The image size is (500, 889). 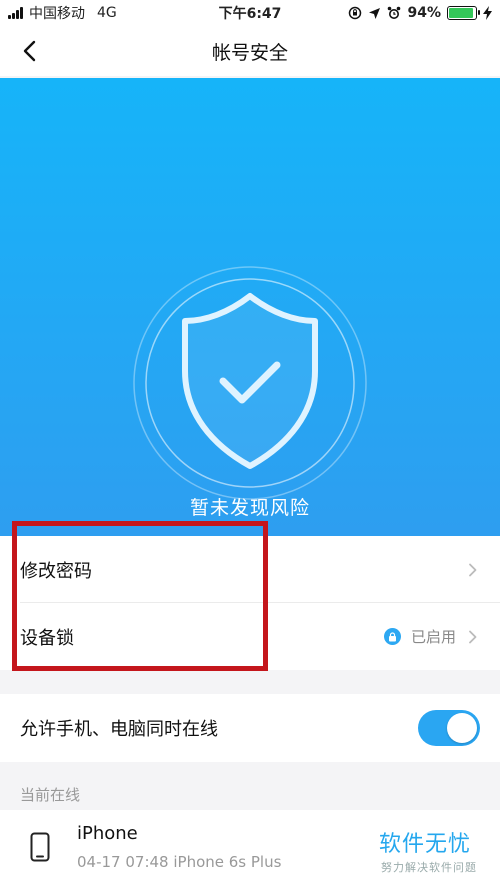 I want to click on battery-icon, so click(x=463, y=13).